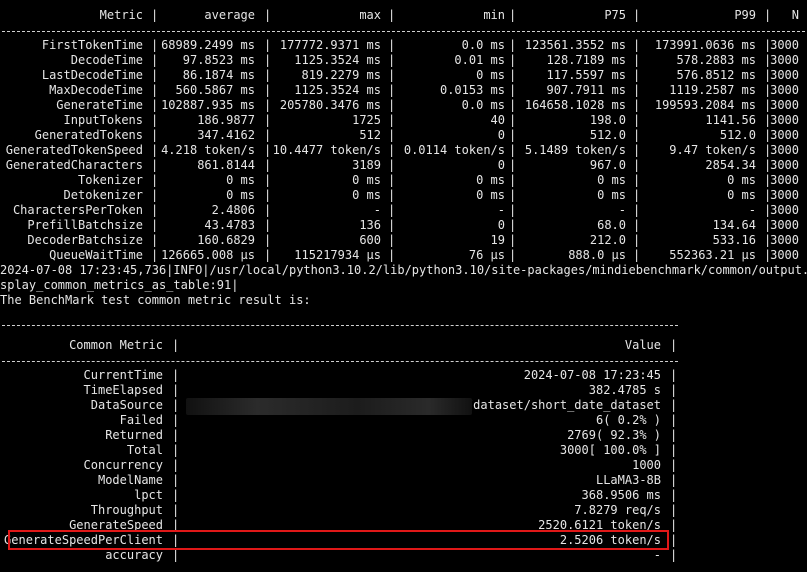  Describe the element at coordinates (592, 375) in the screenshot. I see `metric-value: 2024-07-08 17:23:45` at that location.